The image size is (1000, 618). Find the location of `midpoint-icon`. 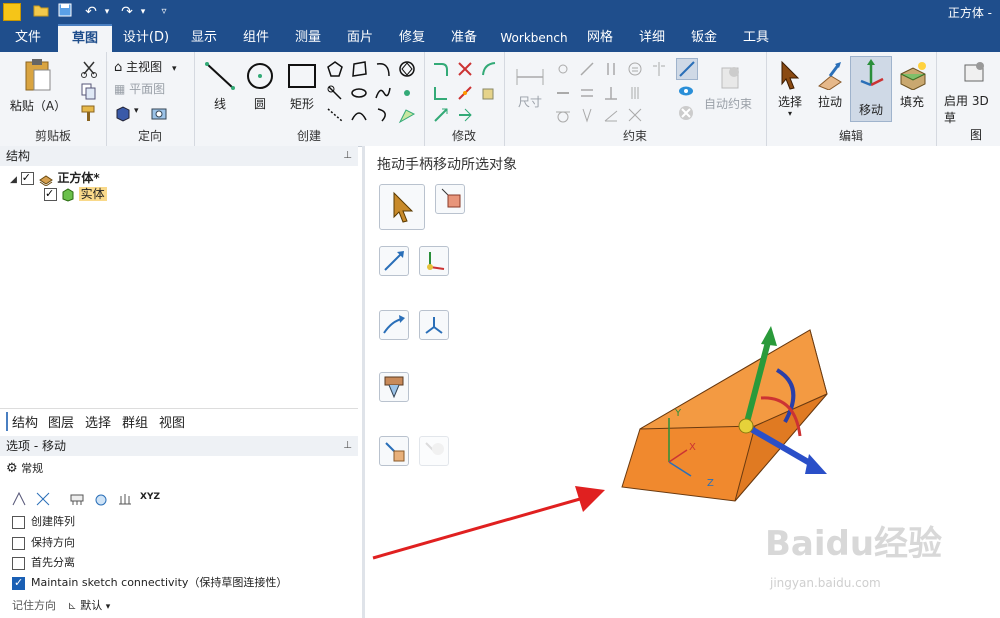

midpoint-icon is located at coordinates (587, 115).